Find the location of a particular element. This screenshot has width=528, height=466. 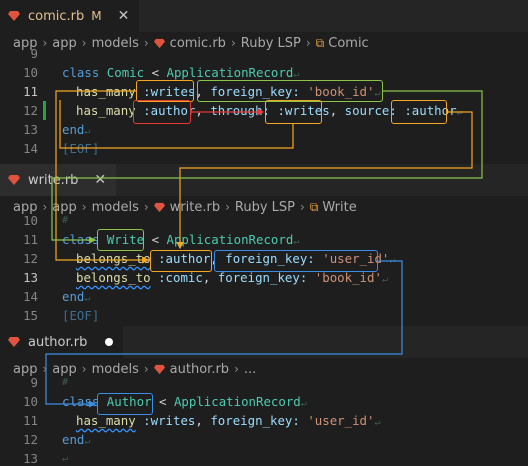

code-line: 9 is located at coordinates (264, 53).